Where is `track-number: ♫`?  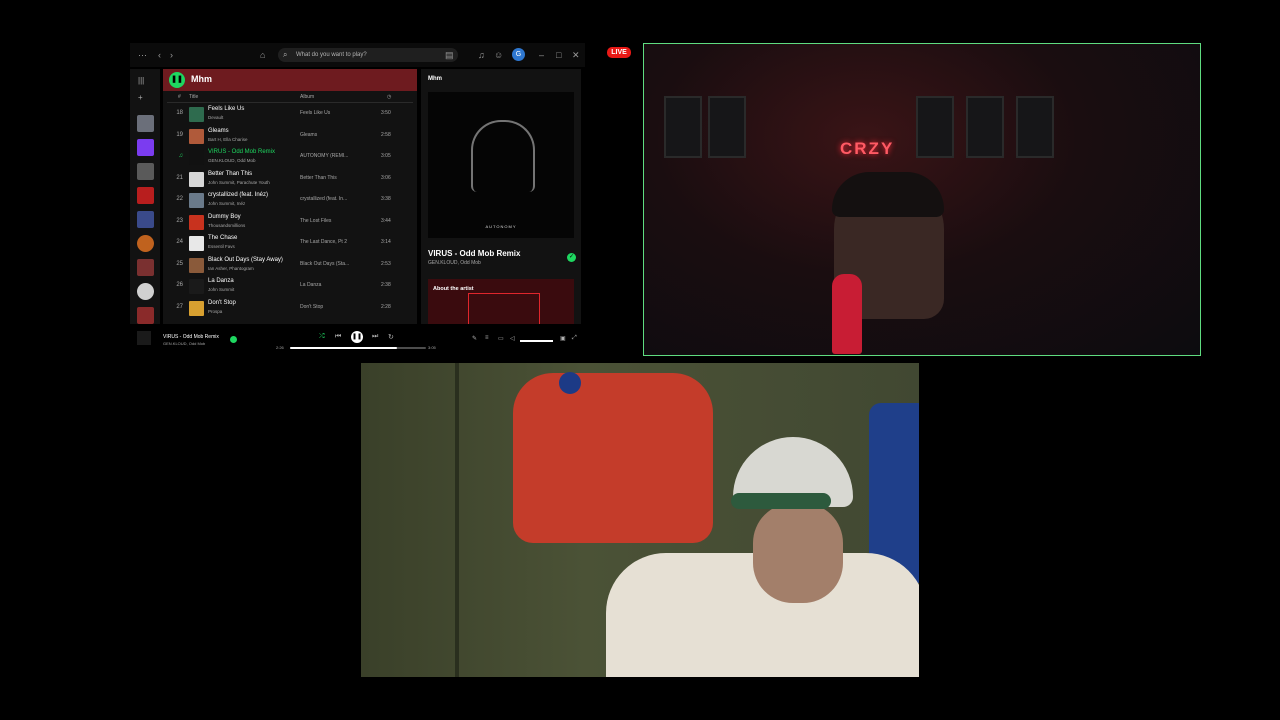
track-number: ♫ is located at coordinates (181, 156).